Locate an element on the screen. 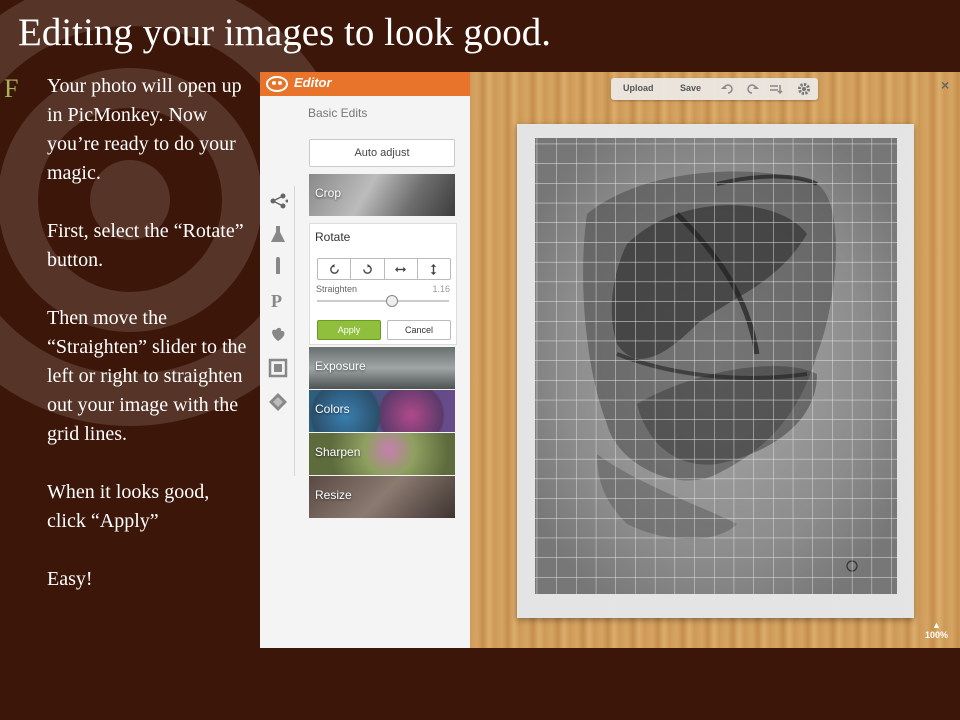 This screenshot has width=960, height=720. redo-icon is located at coordinates (752, 89).